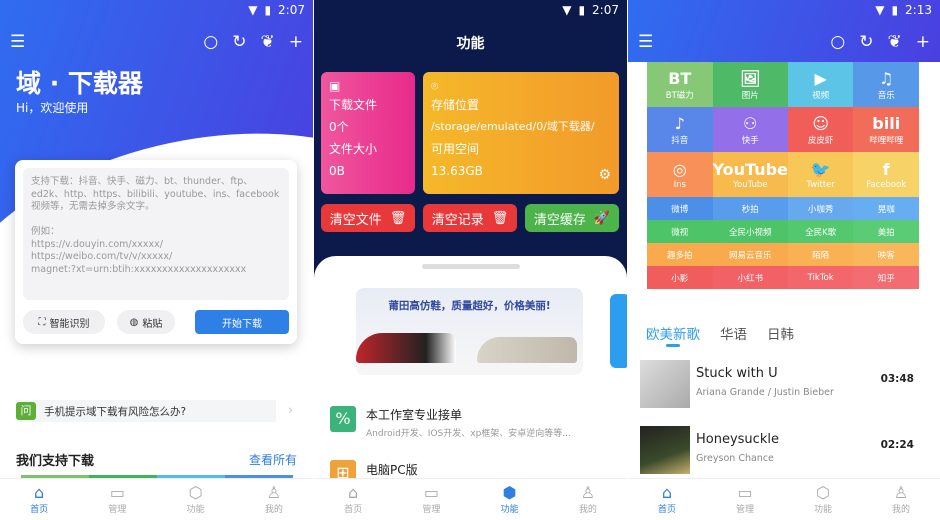 The width and height of the screenshot is (940, 520). What do you see at coordinates (886, 208) in the screenshot?
I see `platform-tile: 晃咖` at bounding box center [886, 208].